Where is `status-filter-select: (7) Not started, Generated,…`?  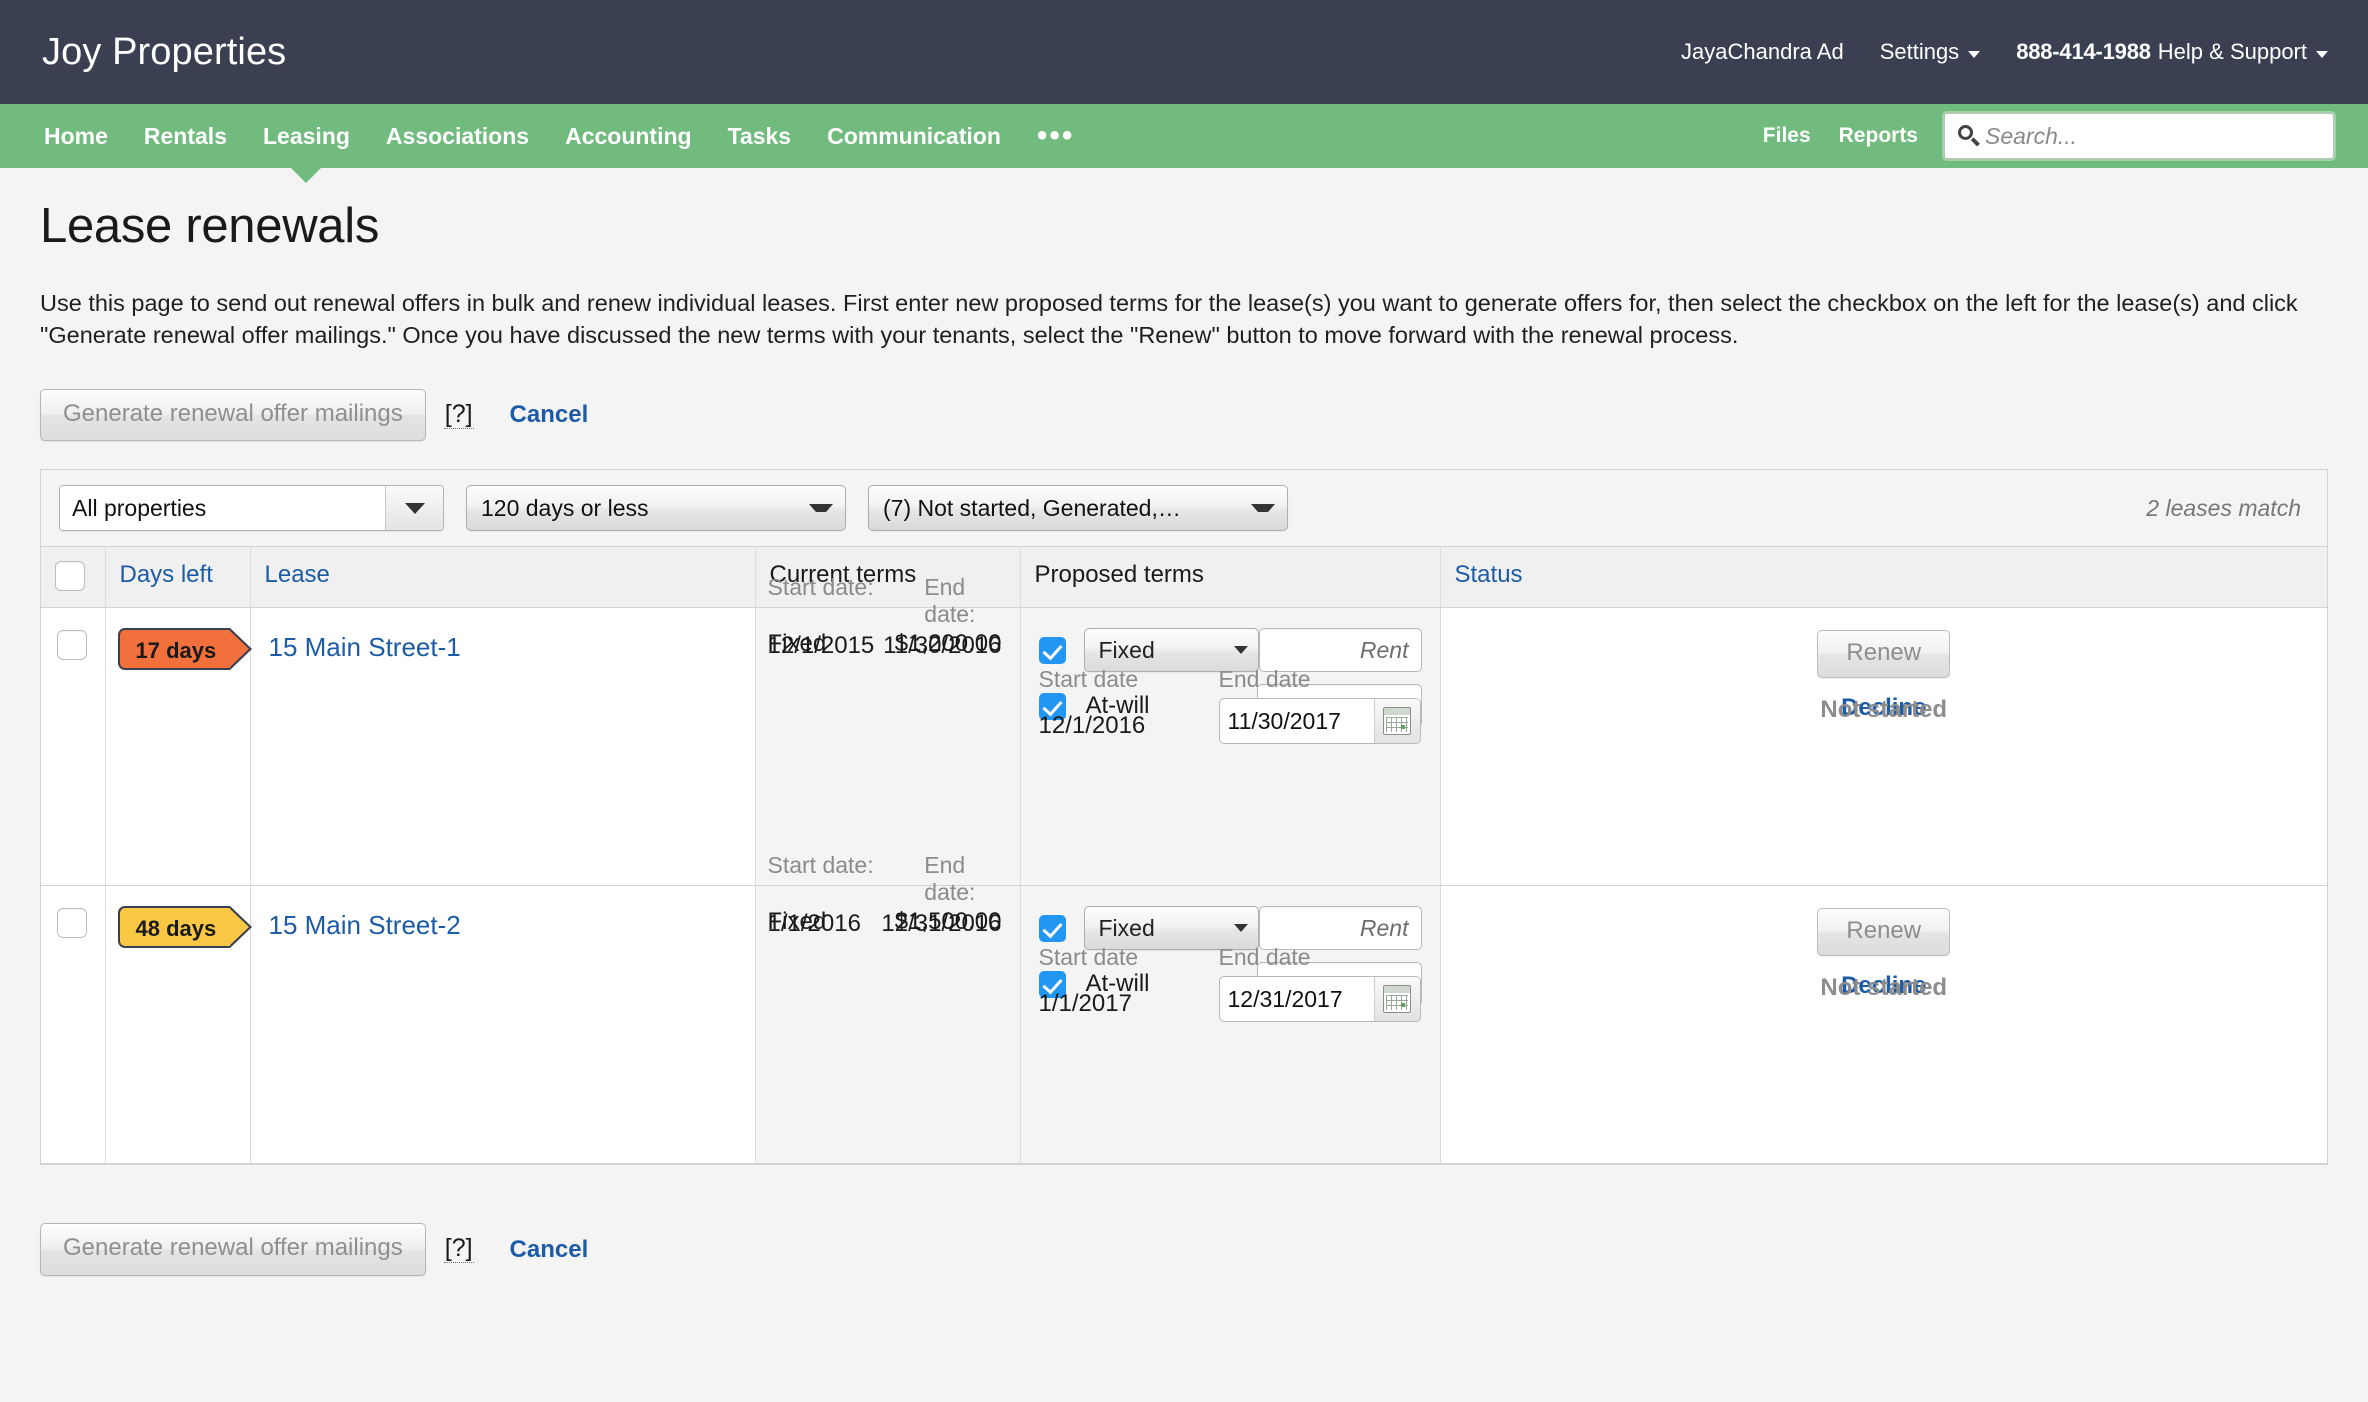
status-filter-select: (7) Not started, Generated,… is located at coordinates (1078, 508).